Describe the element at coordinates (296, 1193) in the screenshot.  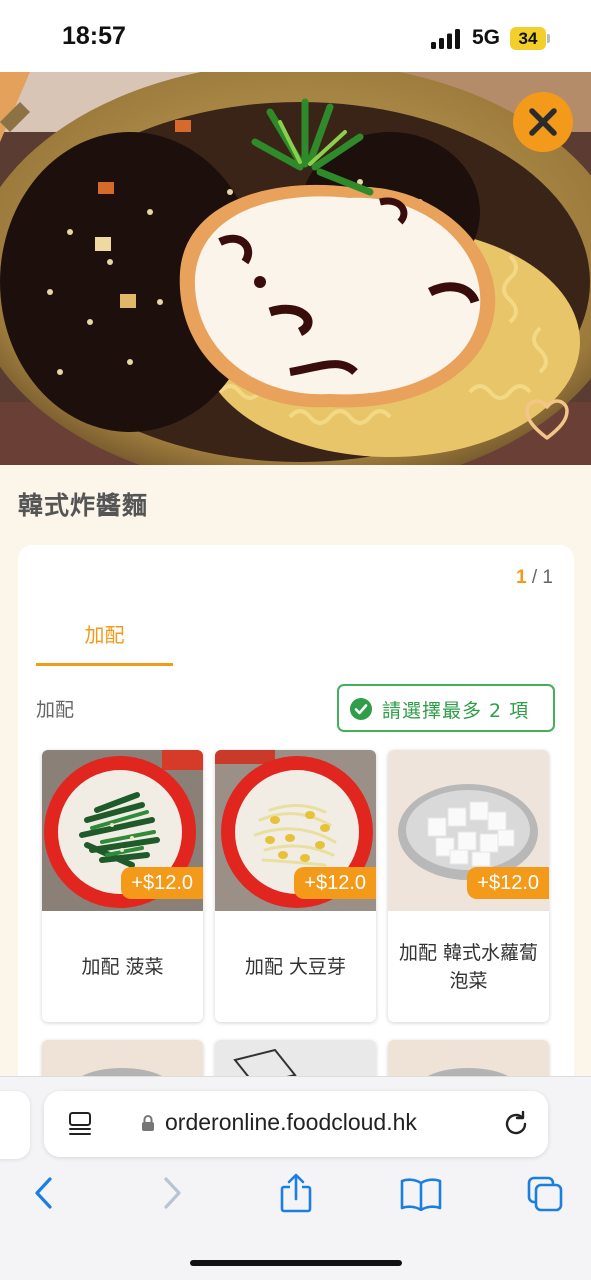
I see `share-icon` at that location.